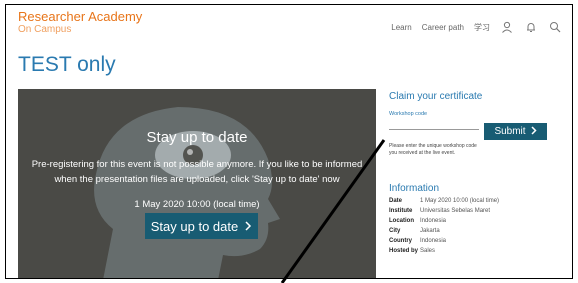 The image size is (578, 283). Describe the element at coordinates (444, 252) in the screenshot. I see `info-row-hosted-by: Hosted by Sales` at that location.